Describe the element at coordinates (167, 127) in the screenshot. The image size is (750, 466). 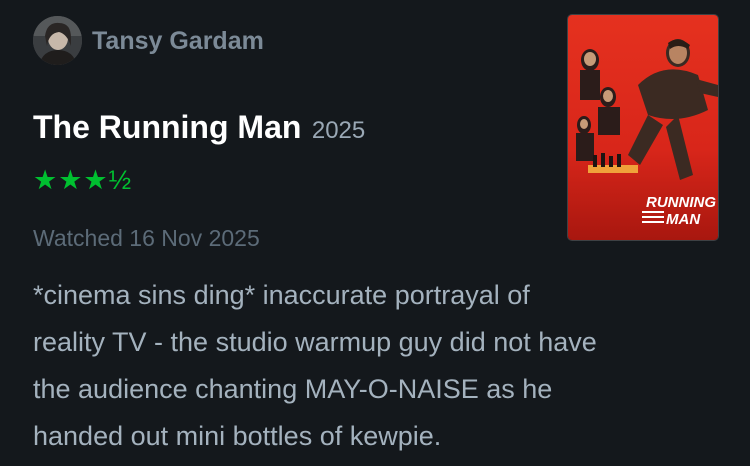
I see `film-title: The Running Man` at that location.